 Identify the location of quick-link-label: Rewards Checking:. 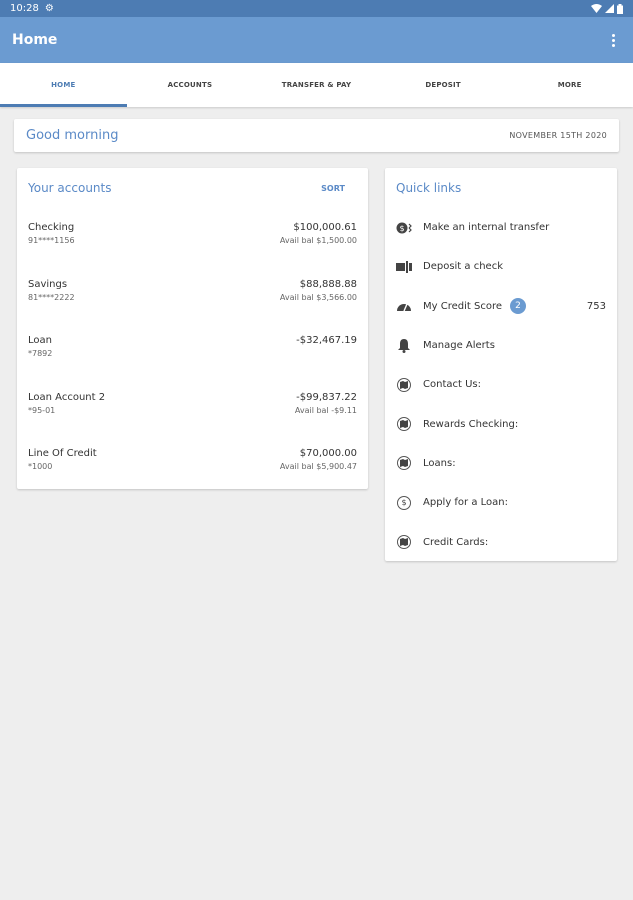
(471, 424).